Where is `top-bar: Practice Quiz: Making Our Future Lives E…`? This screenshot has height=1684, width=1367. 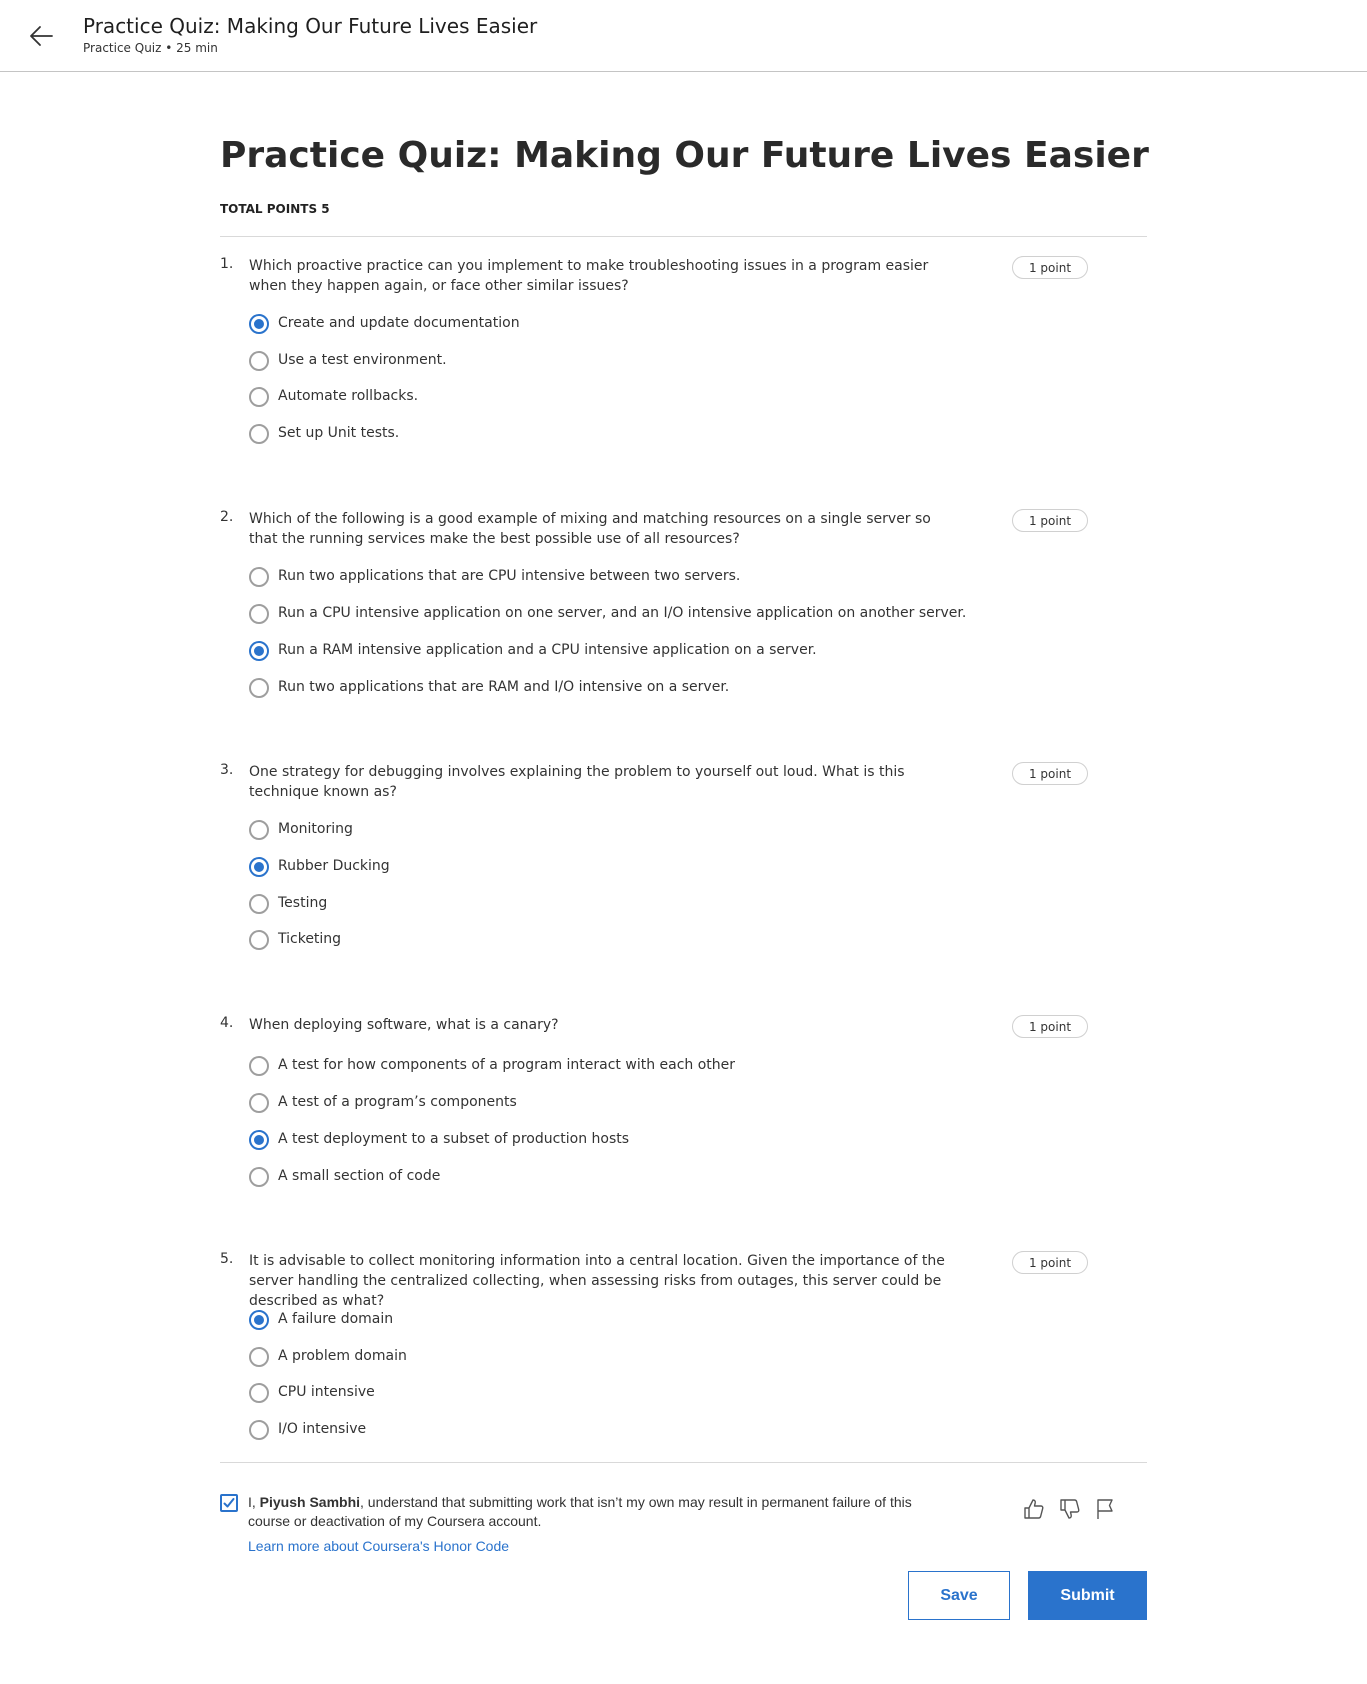 top-bar: Practice Quiz: Making Our Future Lives E… is located at coordinates (683, 36).